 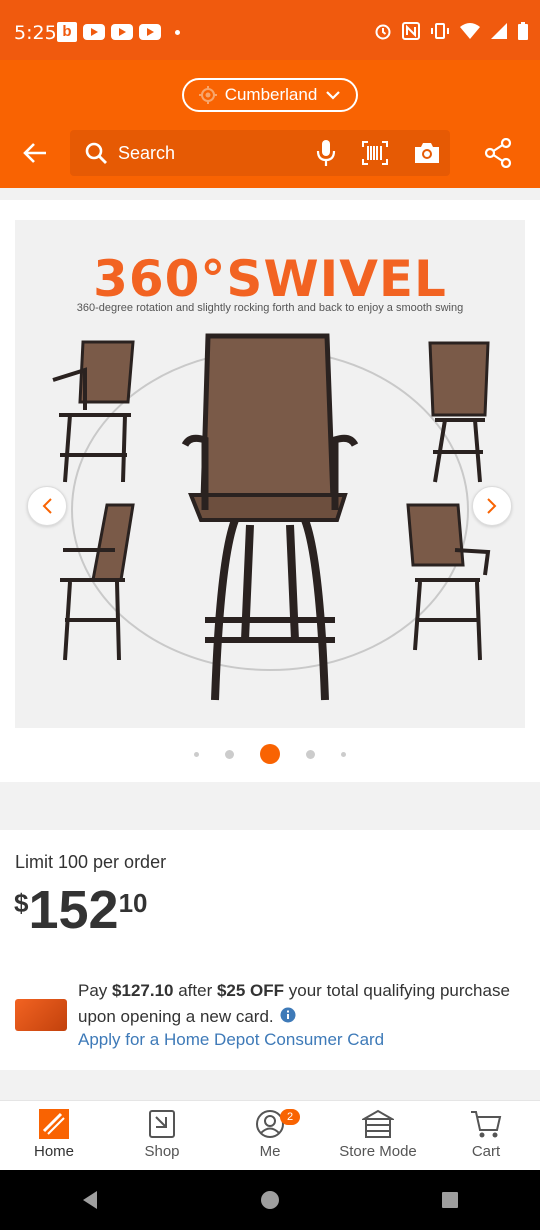 I want to click on location-target-icon, so click(x=207, y=95).